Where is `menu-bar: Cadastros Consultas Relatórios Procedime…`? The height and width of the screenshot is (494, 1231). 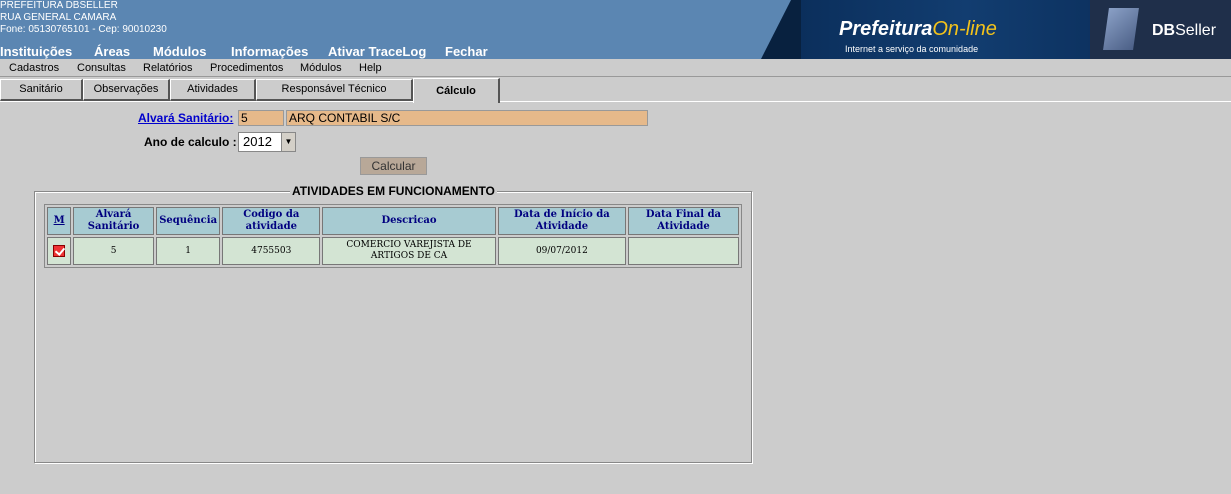 menu-bar: Cadastros Consultas Relatórios Procedime… is located at coordinates (615, 68).